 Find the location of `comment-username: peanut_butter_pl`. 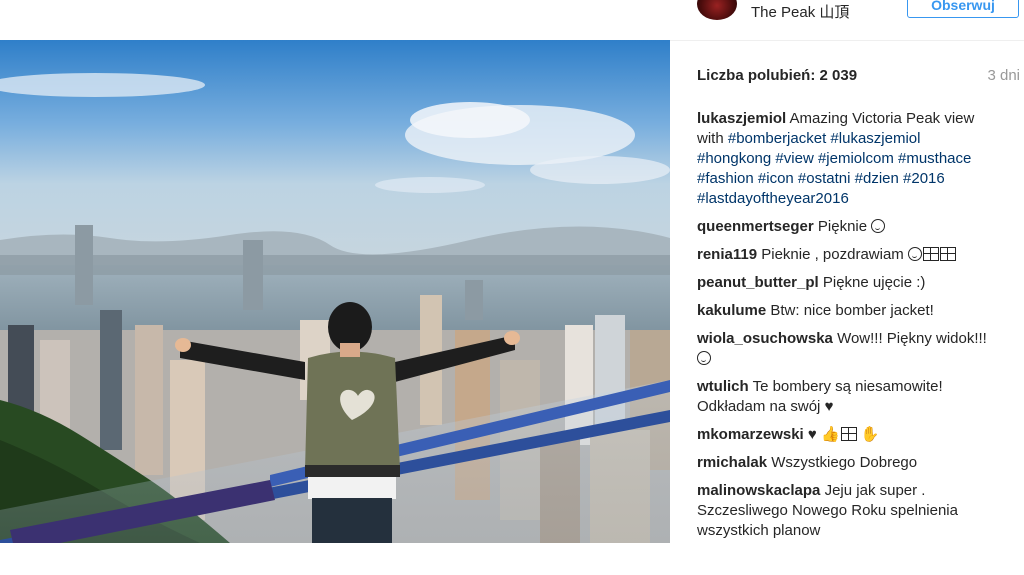

comment-username: peanut_butter_pl is located at coordinates (758, 282).